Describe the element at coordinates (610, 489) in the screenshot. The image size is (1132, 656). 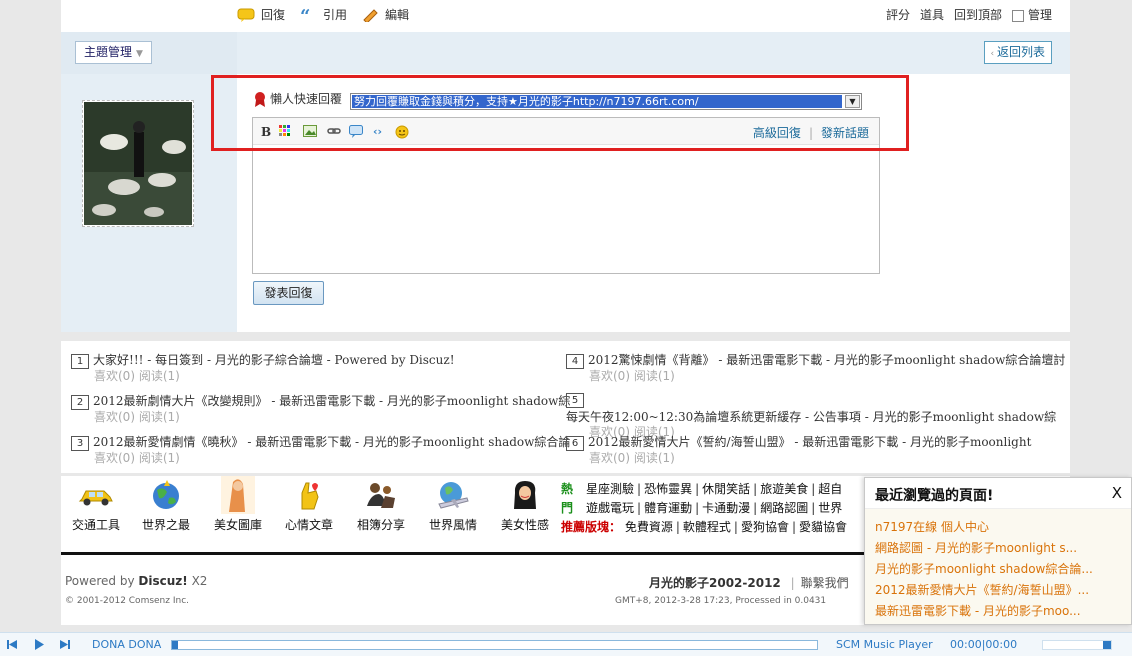
I see `hot-link: 星座測驗` at that location.